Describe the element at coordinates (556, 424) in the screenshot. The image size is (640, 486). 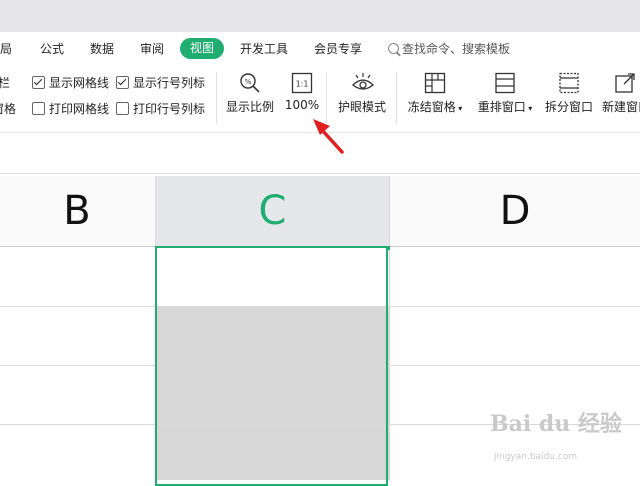
I see `watermark-logo: Bai du 经验` at that location.